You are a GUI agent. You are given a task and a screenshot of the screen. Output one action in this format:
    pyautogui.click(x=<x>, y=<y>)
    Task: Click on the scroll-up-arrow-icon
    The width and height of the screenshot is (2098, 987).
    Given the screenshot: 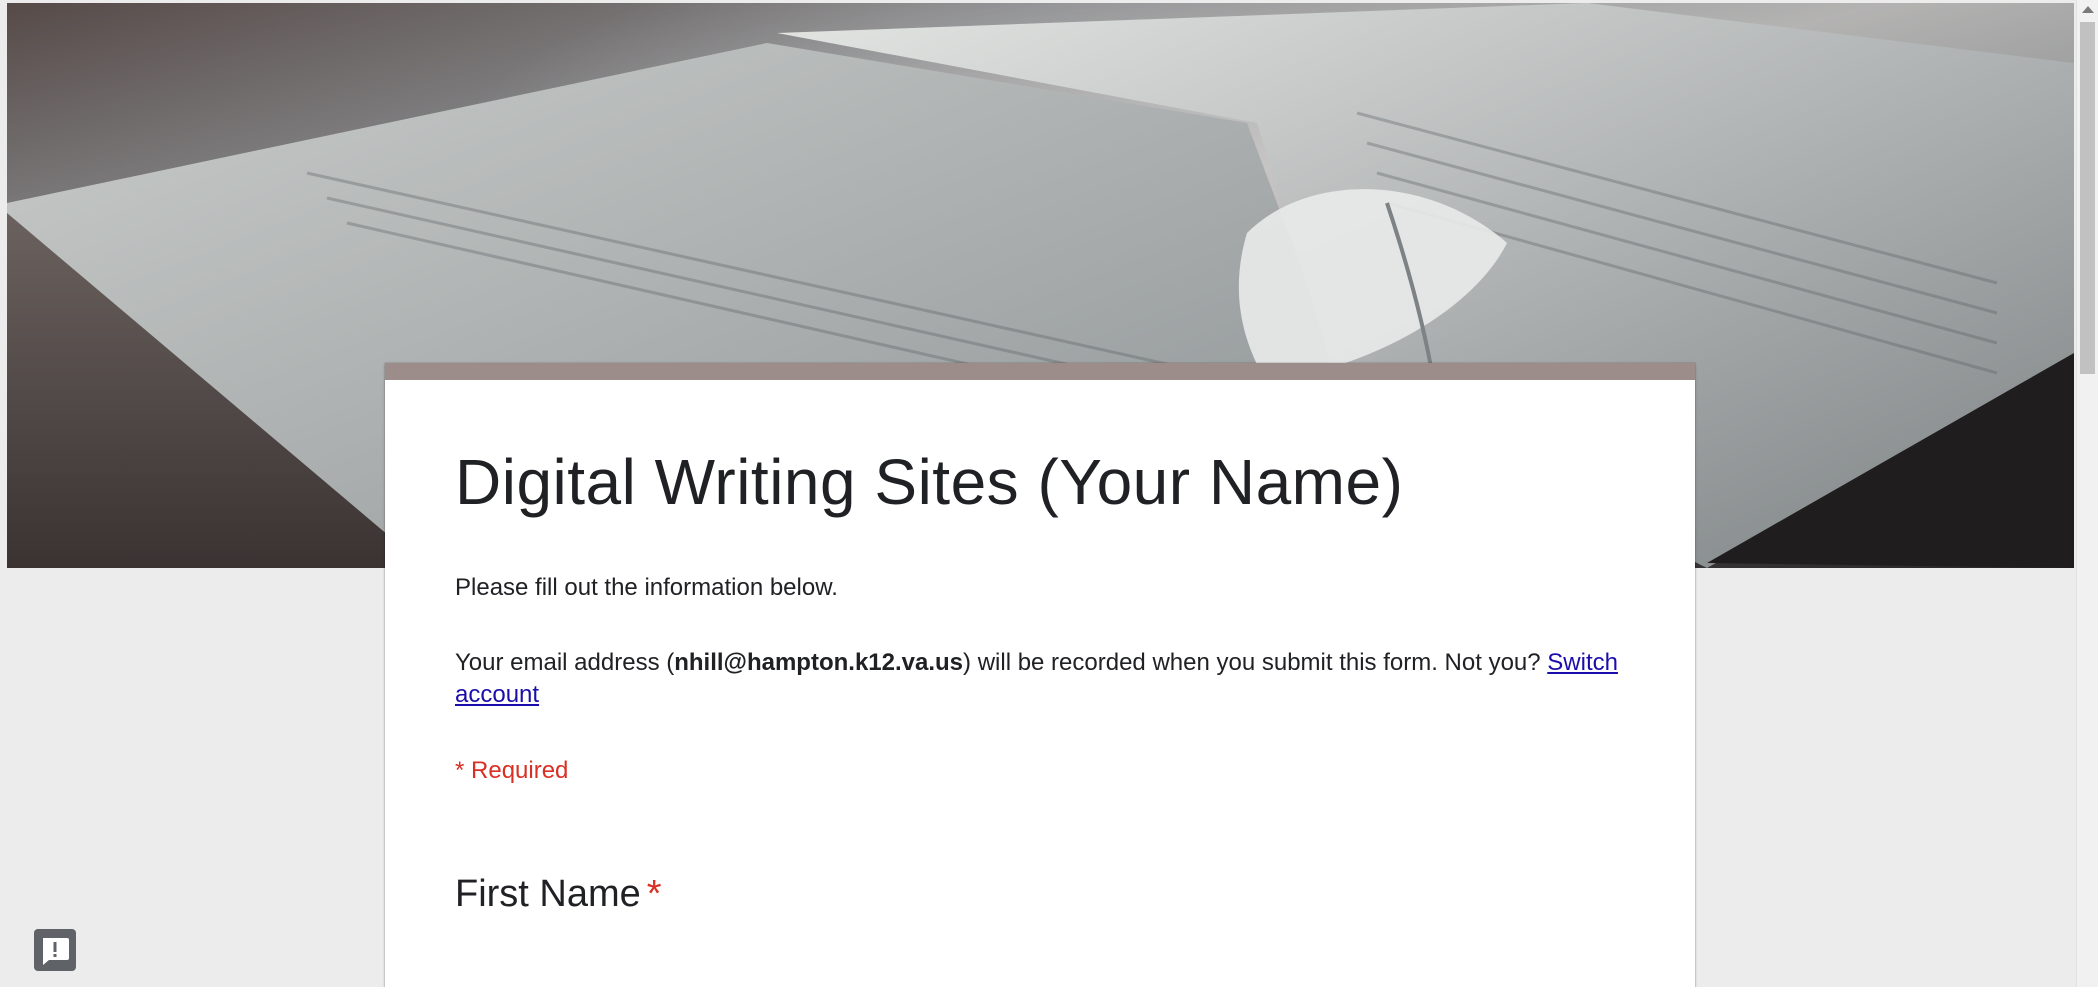 What is the action you would take?
    pyautogui.click(x=2088, y=9)
    